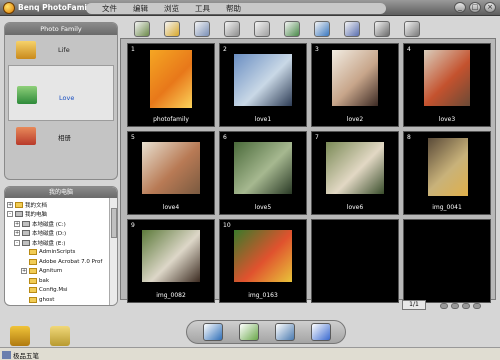 The image size is (500, 360). What do you see at coordinates (56, 281) in the screenshot?
I see `tree-node: bak` at bounding box center [56, 281].